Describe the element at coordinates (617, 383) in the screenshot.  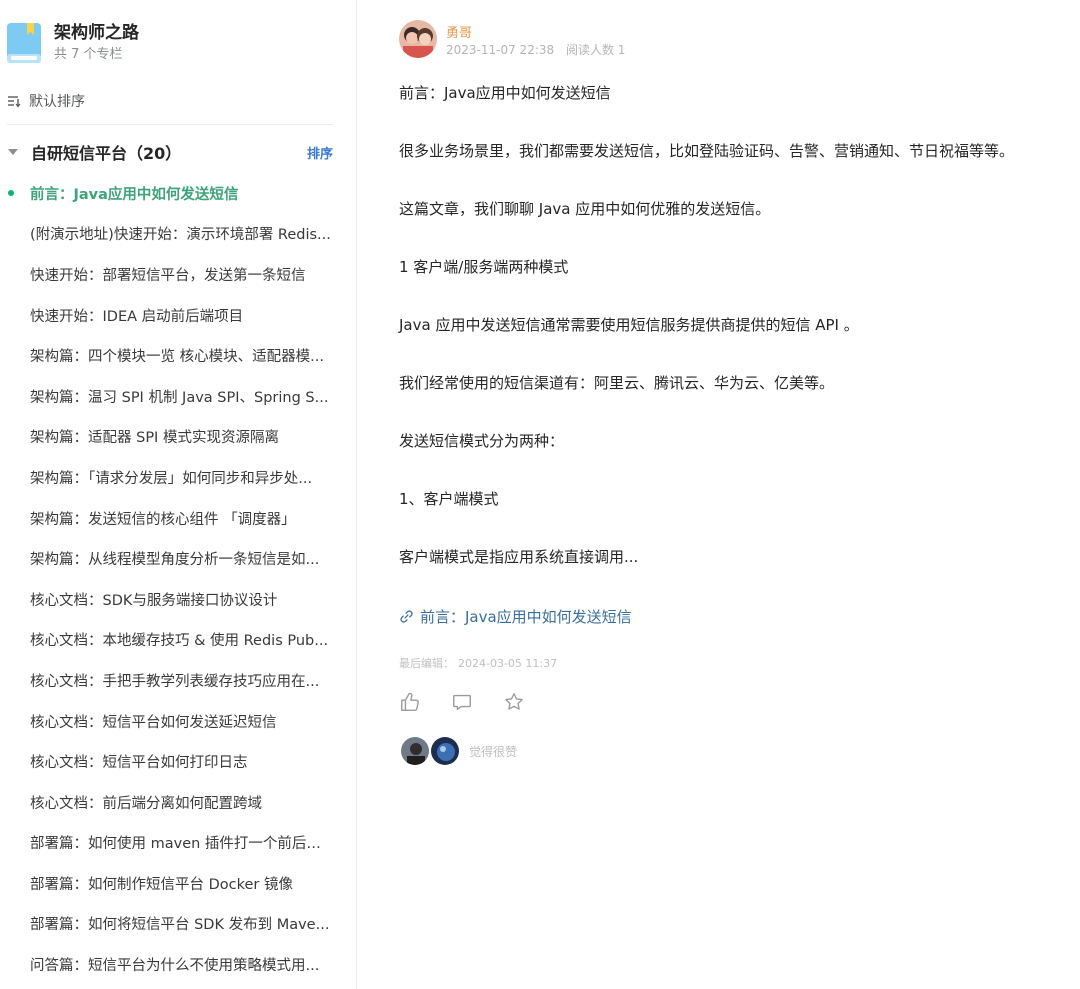
I see `article-paragraph: 我们经常使用的短信渠道有：阿里云、腾讯云、华为云、亿美等。` at that location.